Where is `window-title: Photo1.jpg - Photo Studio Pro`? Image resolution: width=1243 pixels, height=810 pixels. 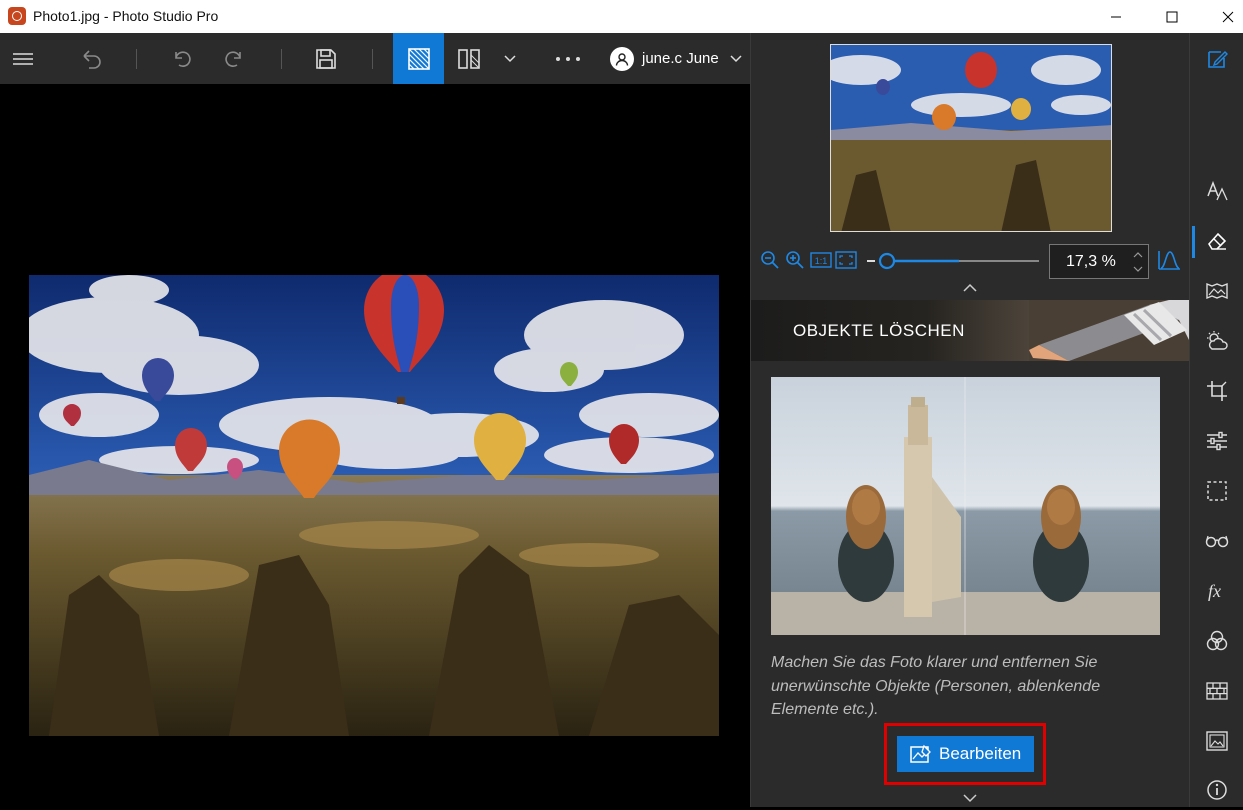 window-title: Photo1.jpg - Photo Studio Pro is located at coordinates (126, 16).